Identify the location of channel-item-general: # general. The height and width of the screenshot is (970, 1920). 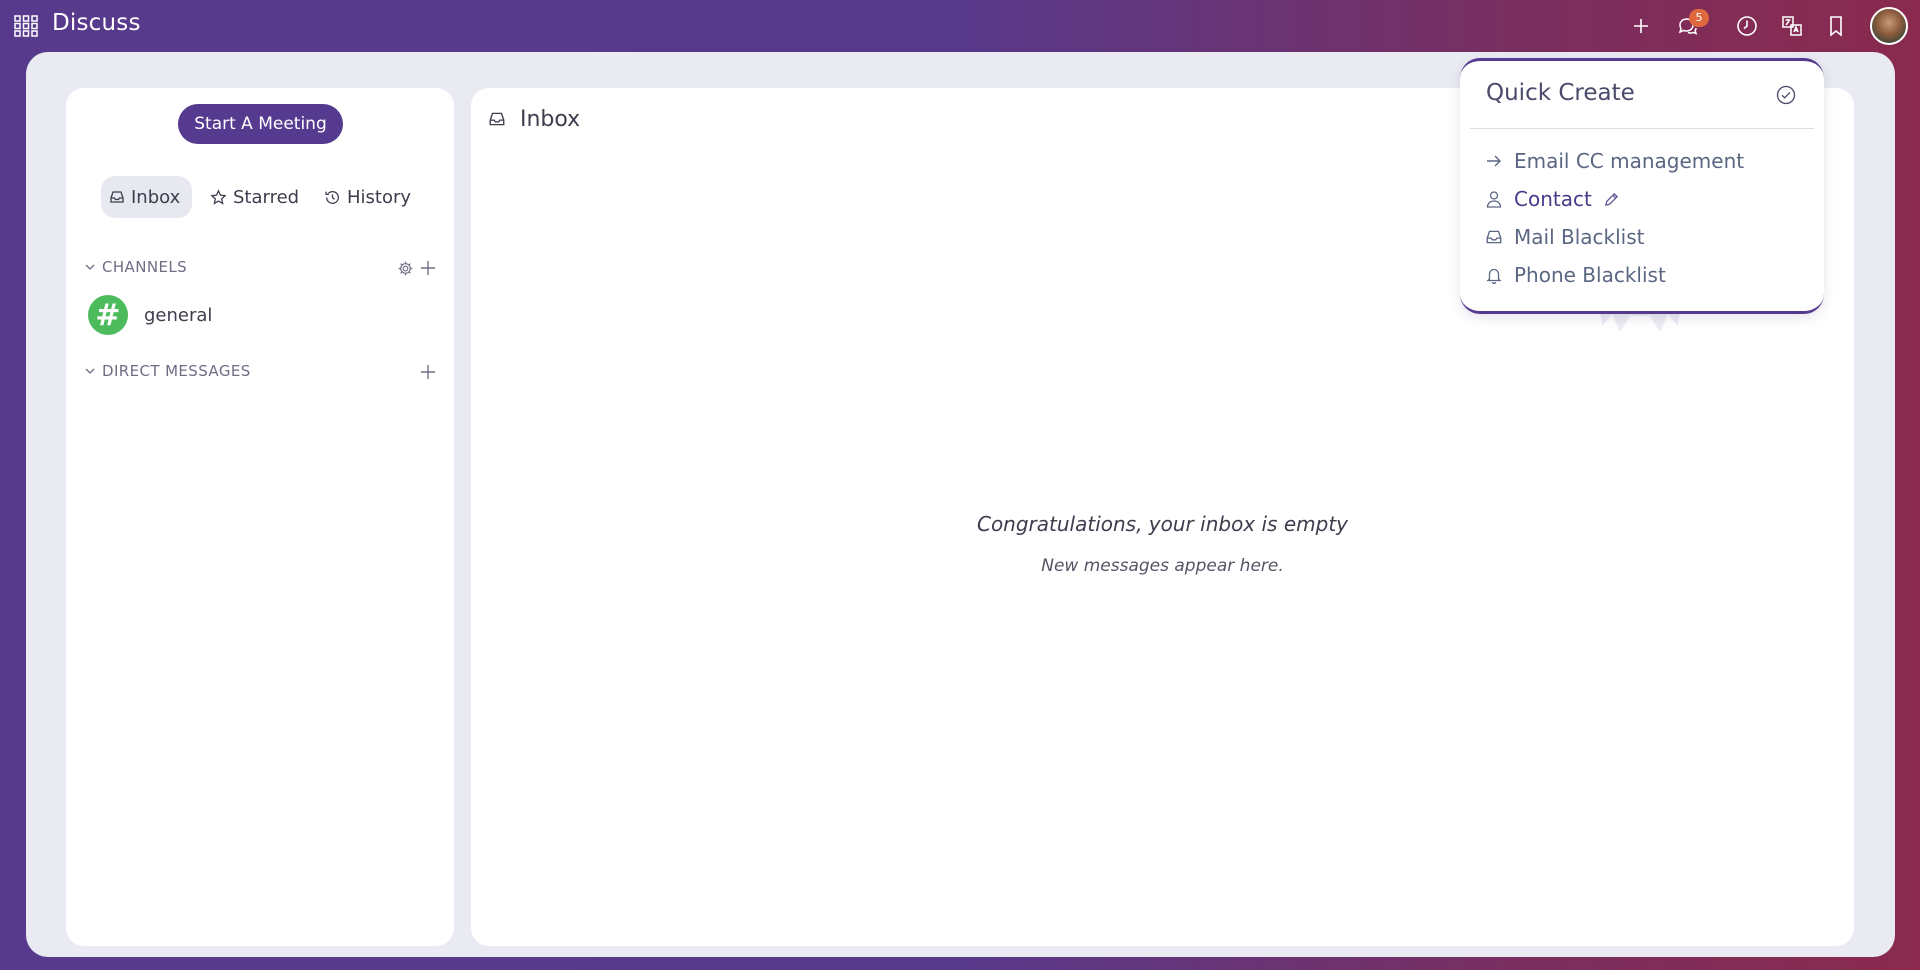
(258, 315).